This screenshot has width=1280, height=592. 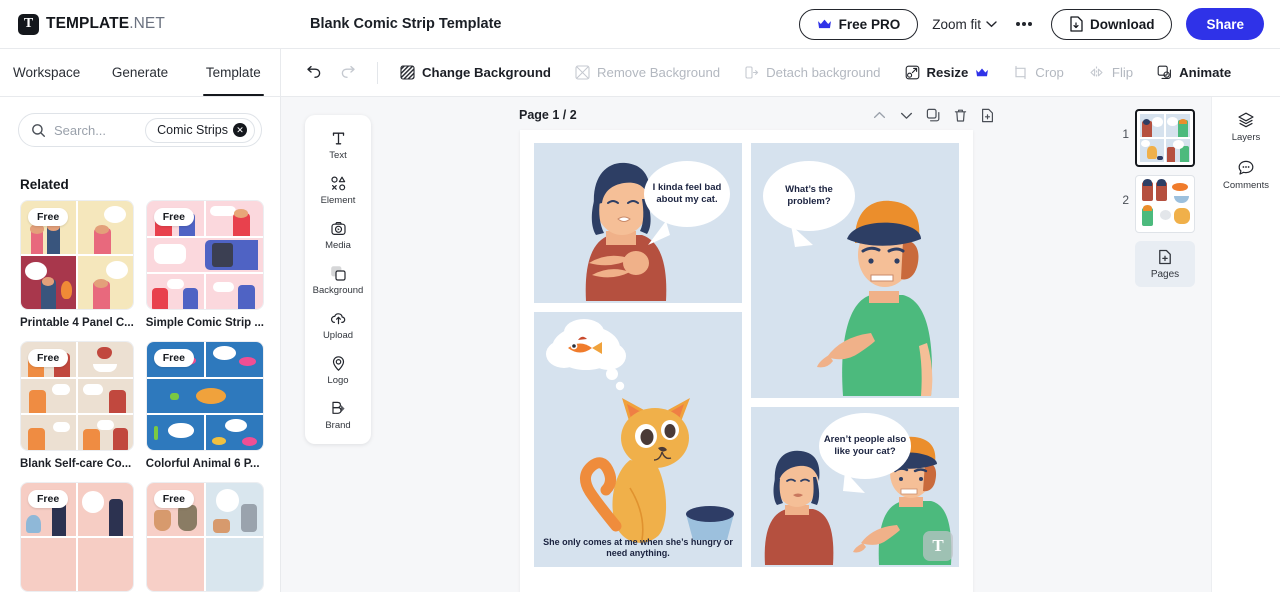 I want to click on comic-panel-4: Aren’t people also like your cat? T, so click(x=855, y=487).